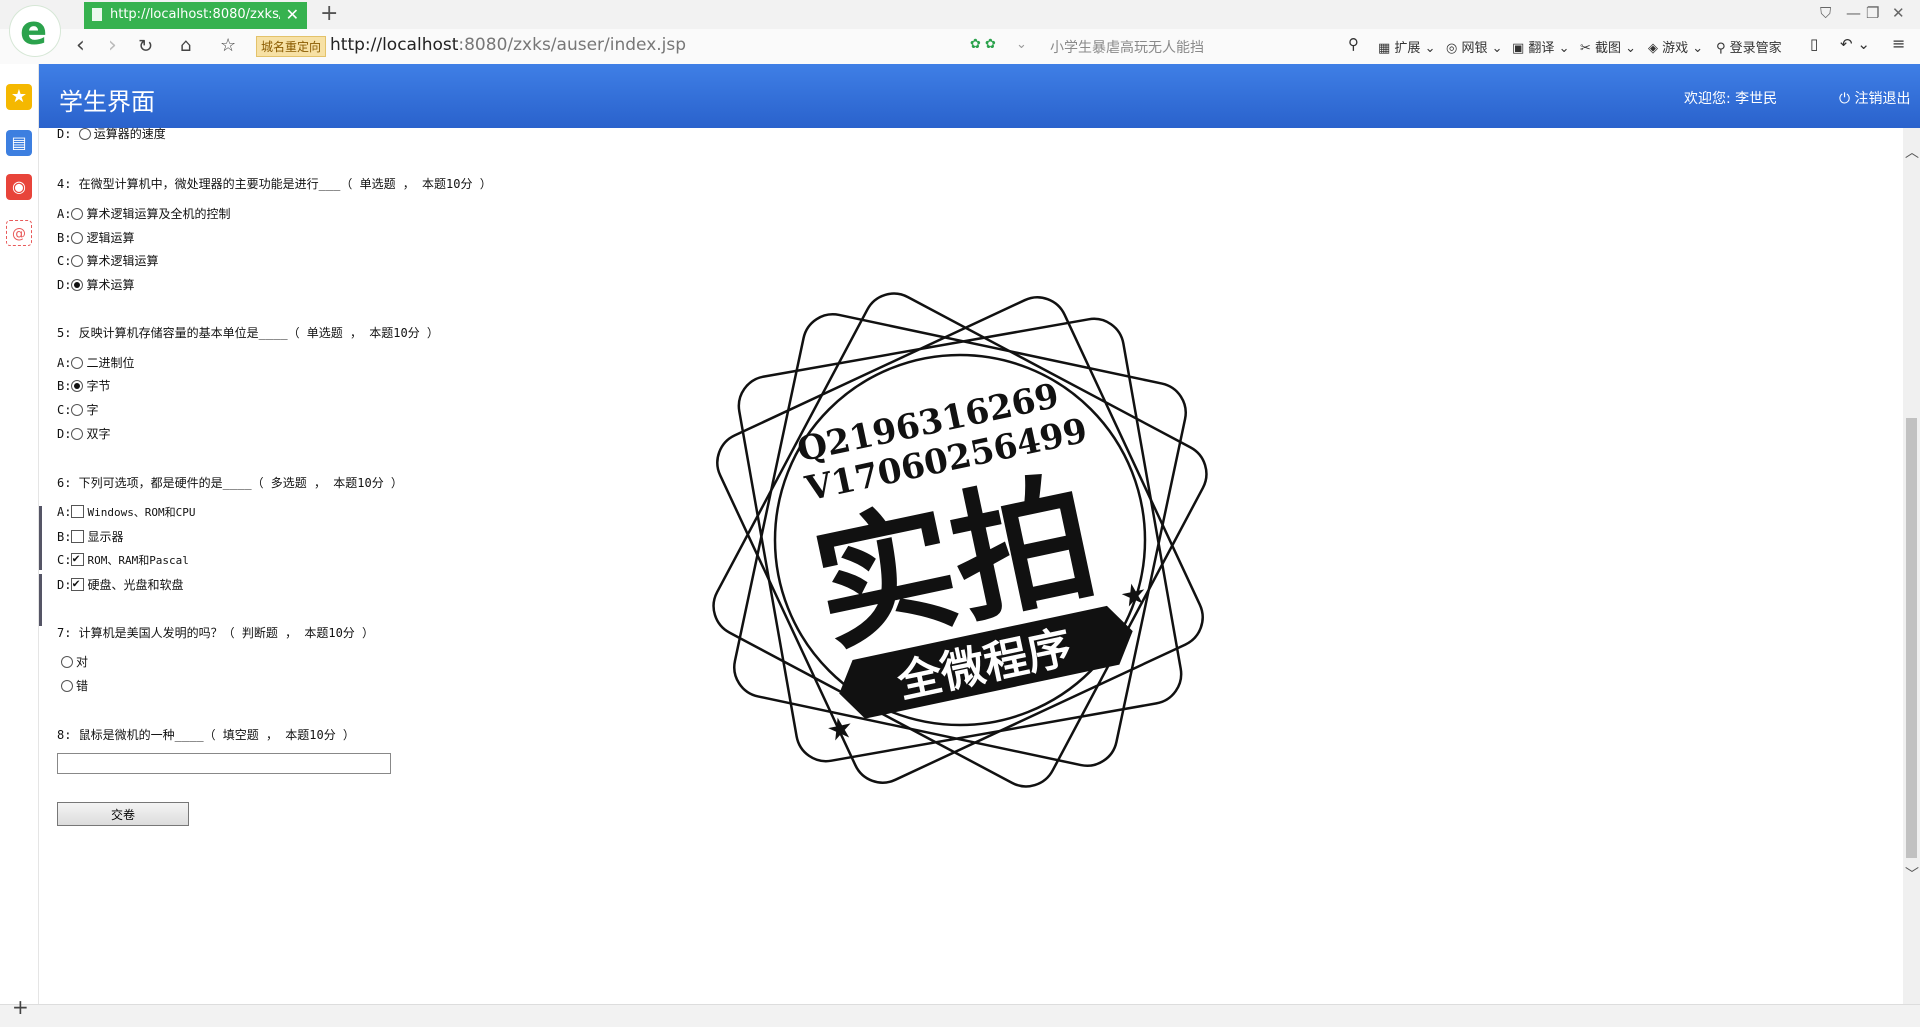 The height and width of the screenshot is (1027, 1920). I want to click on redirect-badge: 城名重定向, so click(291, 46).